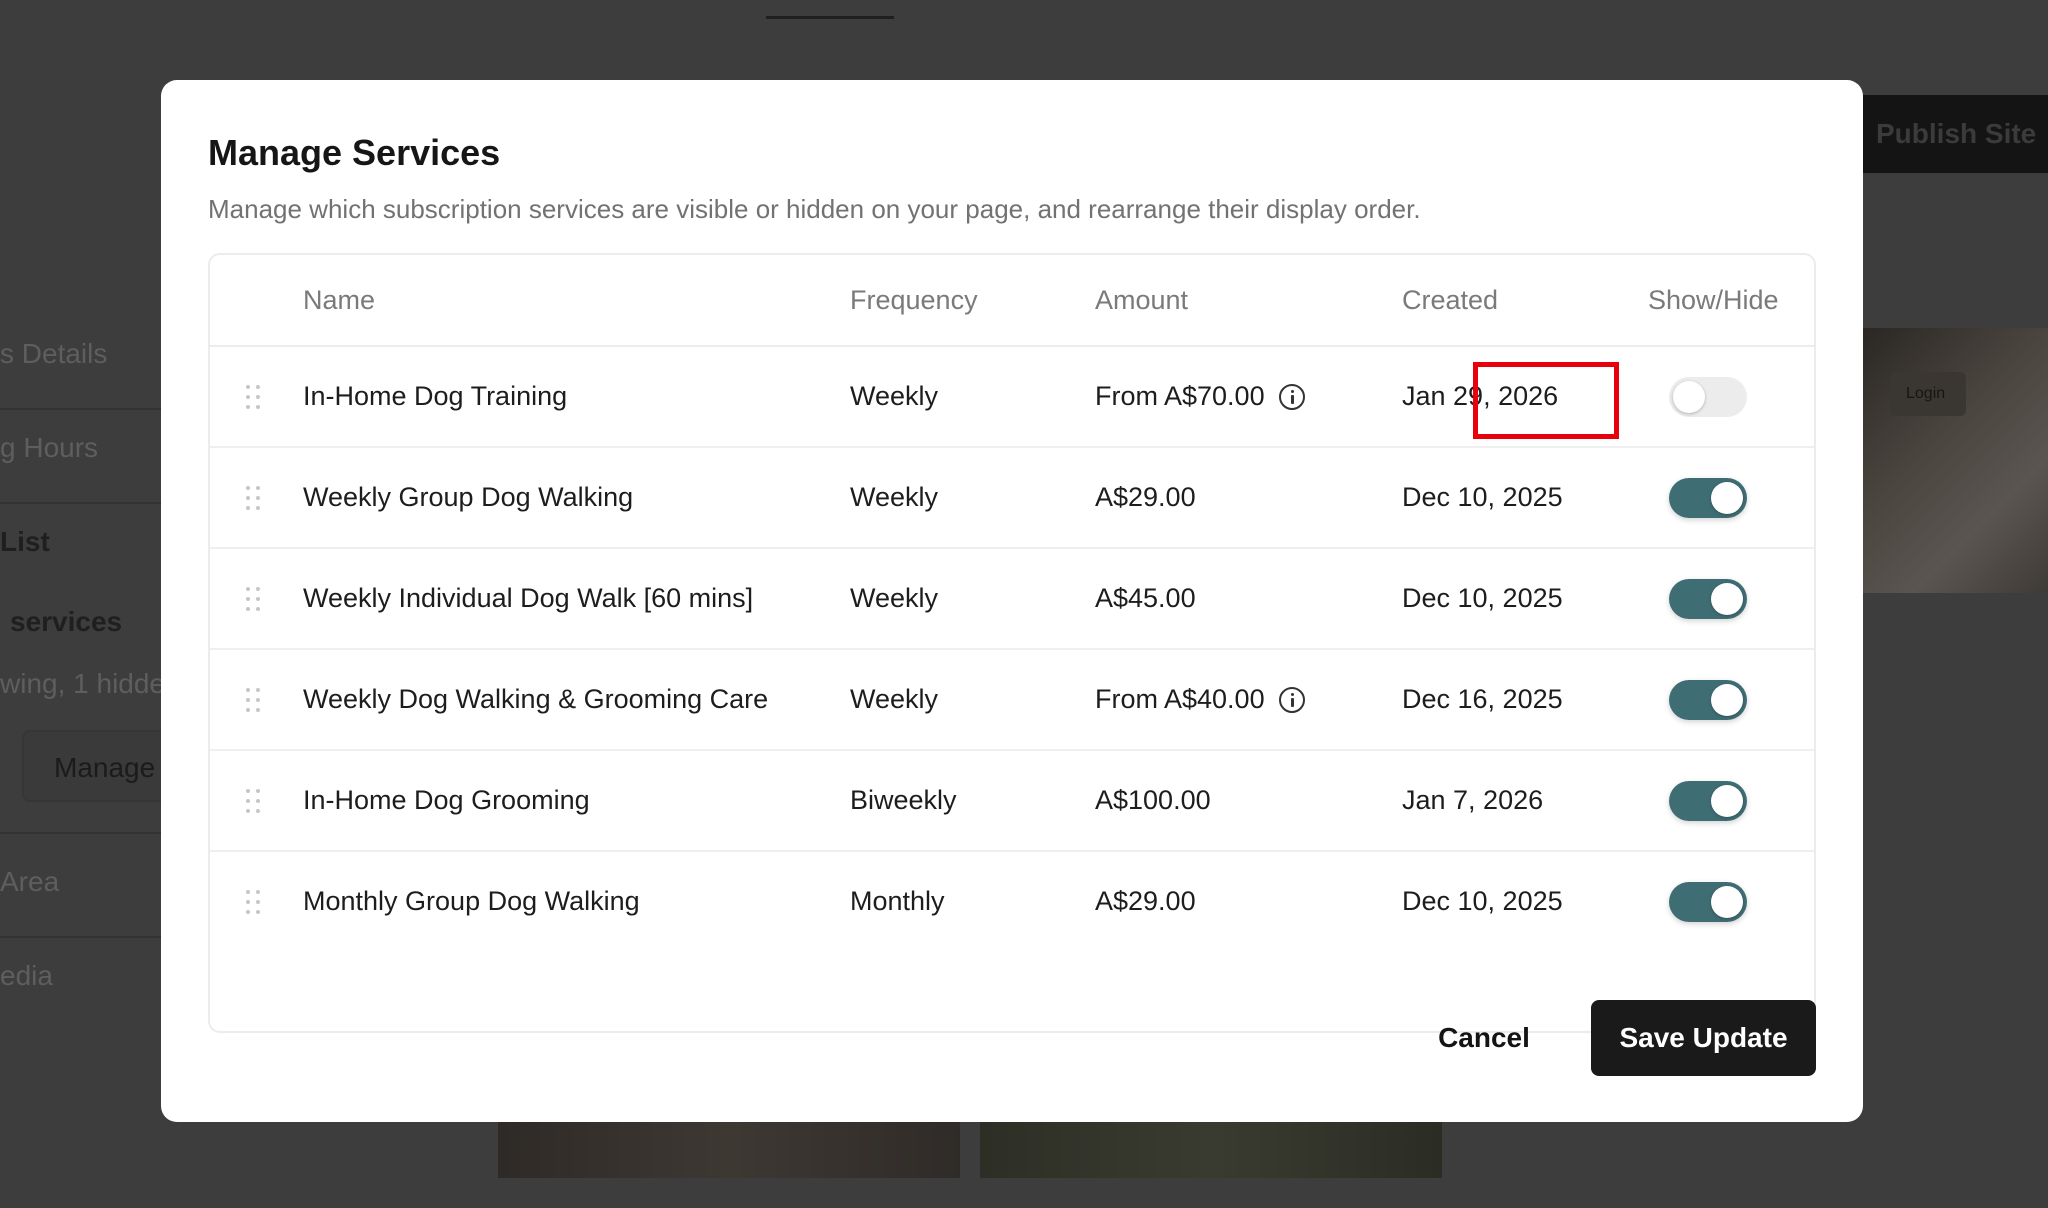  I want to click on background-hero-image, so click(1955, 460).